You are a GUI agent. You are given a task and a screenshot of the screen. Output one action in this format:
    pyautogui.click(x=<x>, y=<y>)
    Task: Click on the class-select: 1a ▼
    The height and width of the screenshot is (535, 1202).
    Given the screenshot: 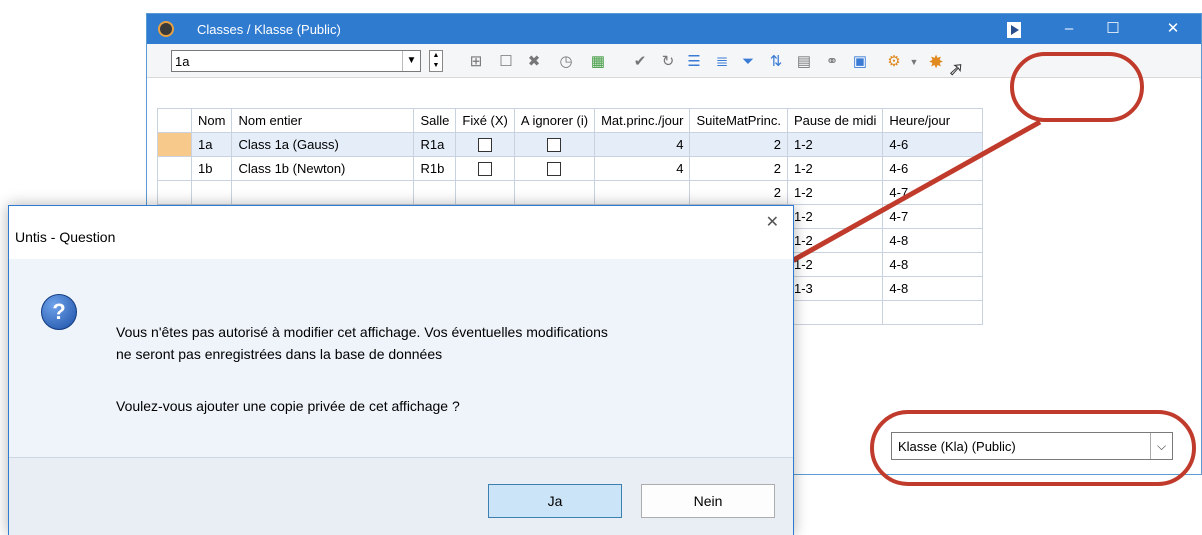 What is the action you would take?
    pyautogui.click(x=296, y=61)
    